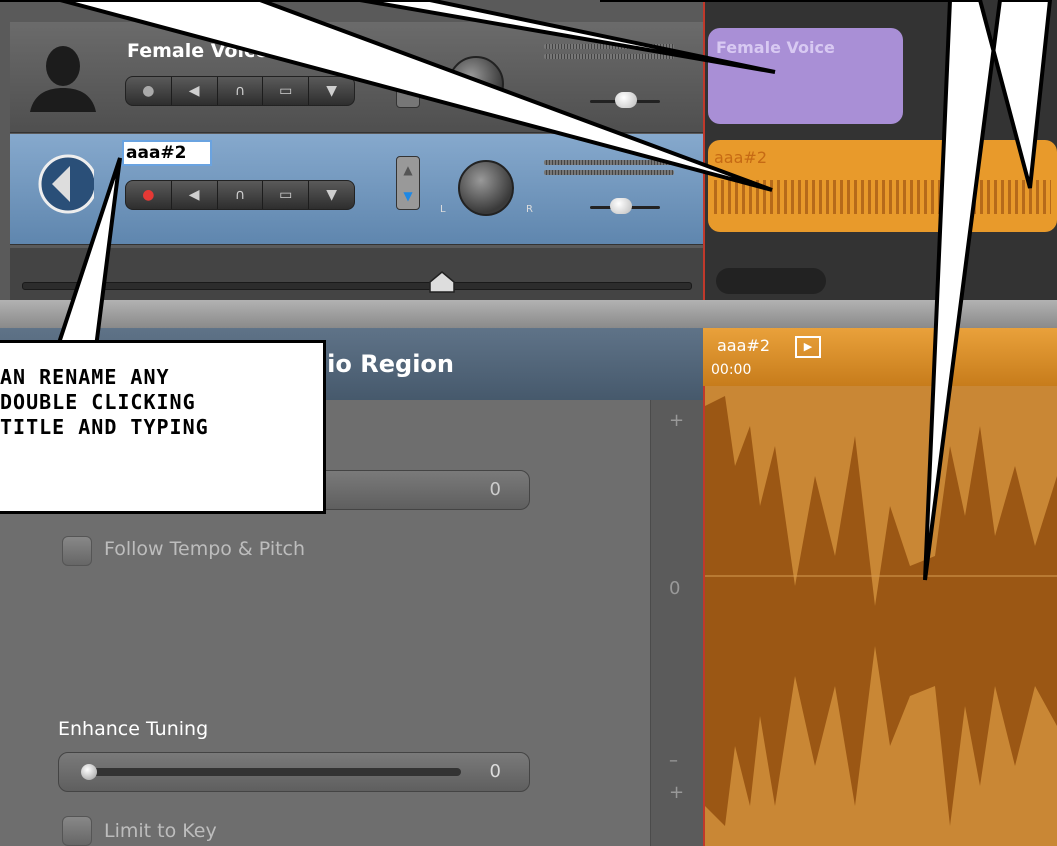 The image size is (1057, 846). What do you see at coordinates (104, 427) in the screenshot?
I see `callout-line: TITLE AND TYPING` at bounding box center [104, 427].